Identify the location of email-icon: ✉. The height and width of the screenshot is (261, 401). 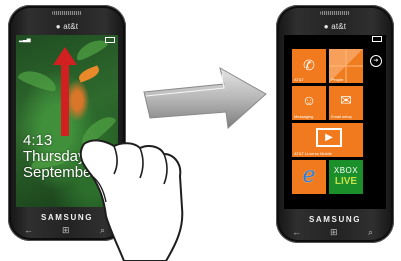
(346, 100).